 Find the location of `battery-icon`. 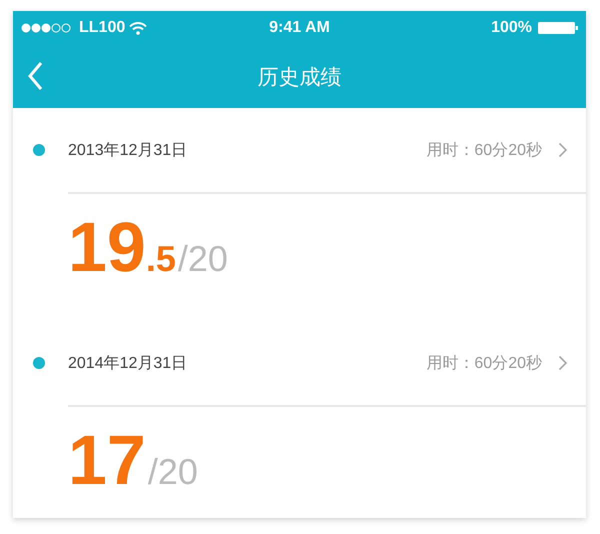

battery-icon is located at coordinates (558, 28).